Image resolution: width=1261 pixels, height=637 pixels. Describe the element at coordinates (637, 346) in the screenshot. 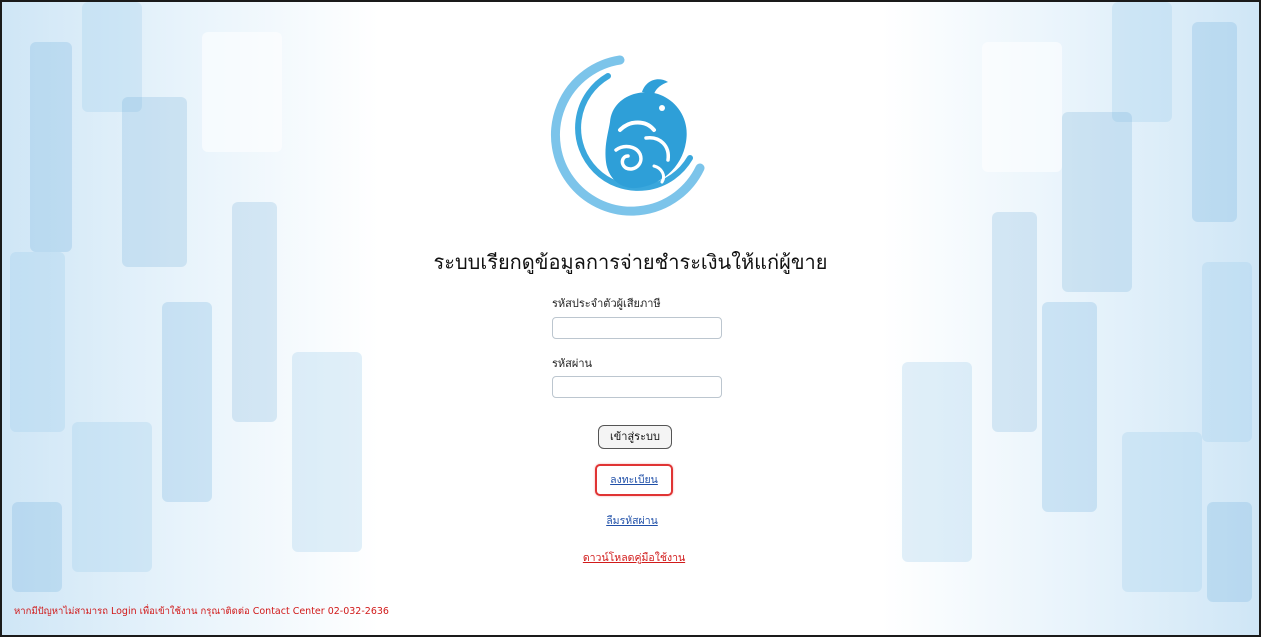

I see `login-form: รหัสประจำตัวผู้เสียภาษี รหัสผ่าน` at that location.